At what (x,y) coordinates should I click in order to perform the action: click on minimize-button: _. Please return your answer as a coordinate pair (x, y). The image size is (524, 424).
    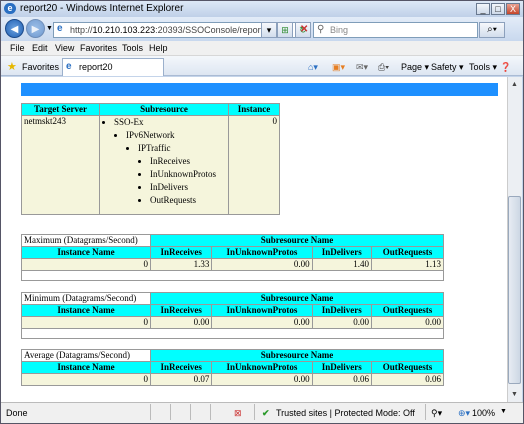
    Looking at the image, I should click on (483, 9).